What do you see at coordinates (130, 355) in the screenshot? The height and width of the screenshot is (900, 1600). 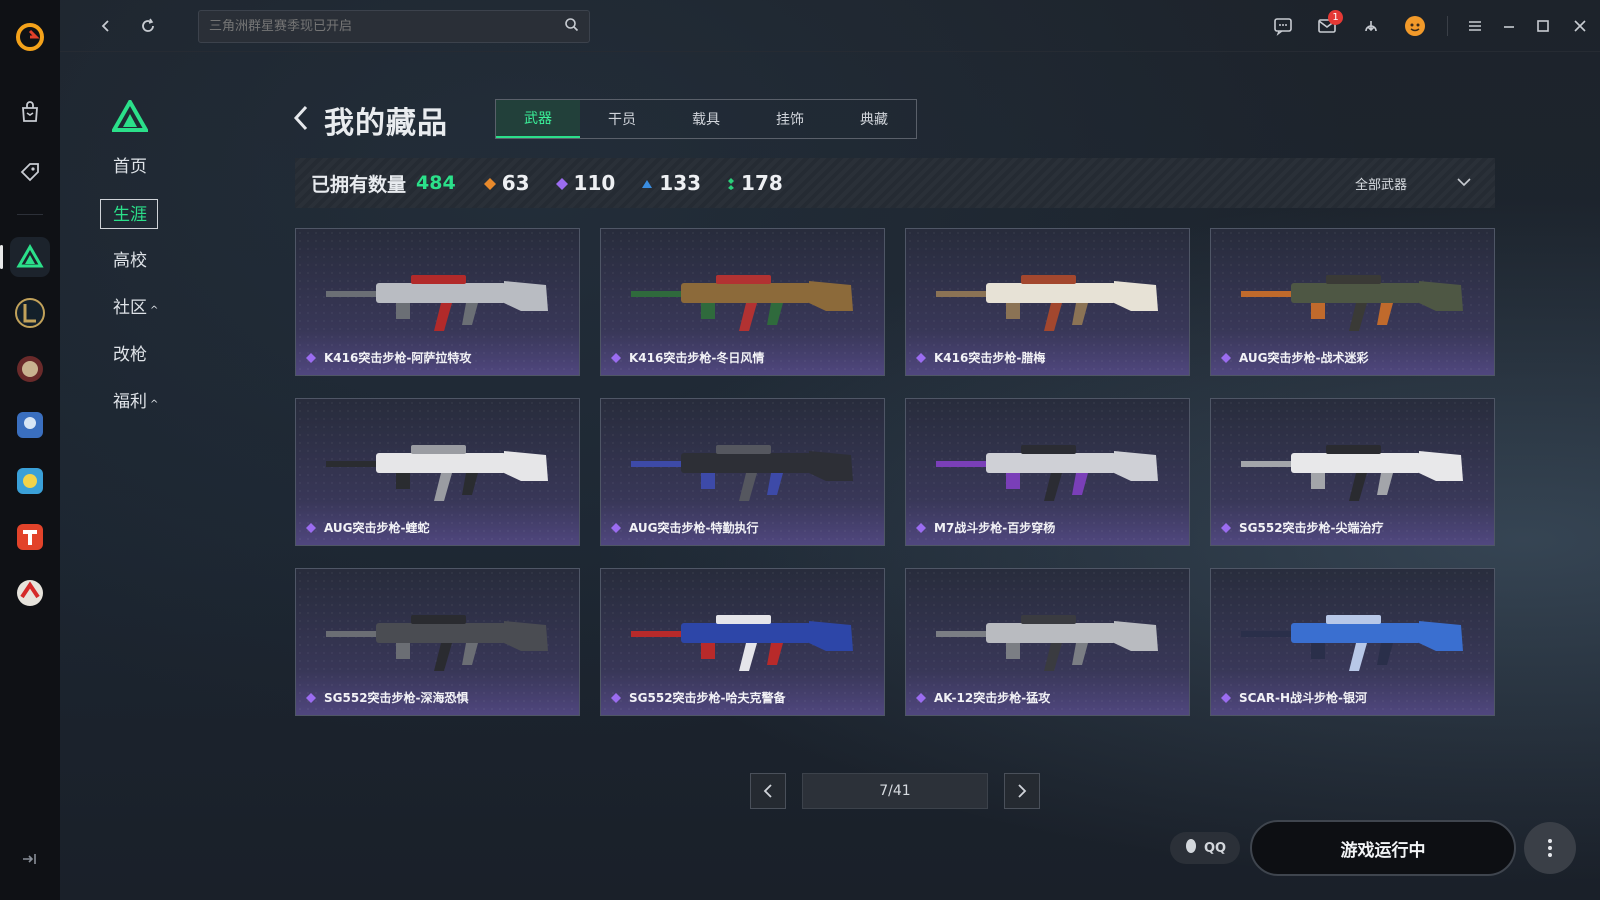 I see `subnav-gun-mod: 改枪` at bounding box center [130, 355].